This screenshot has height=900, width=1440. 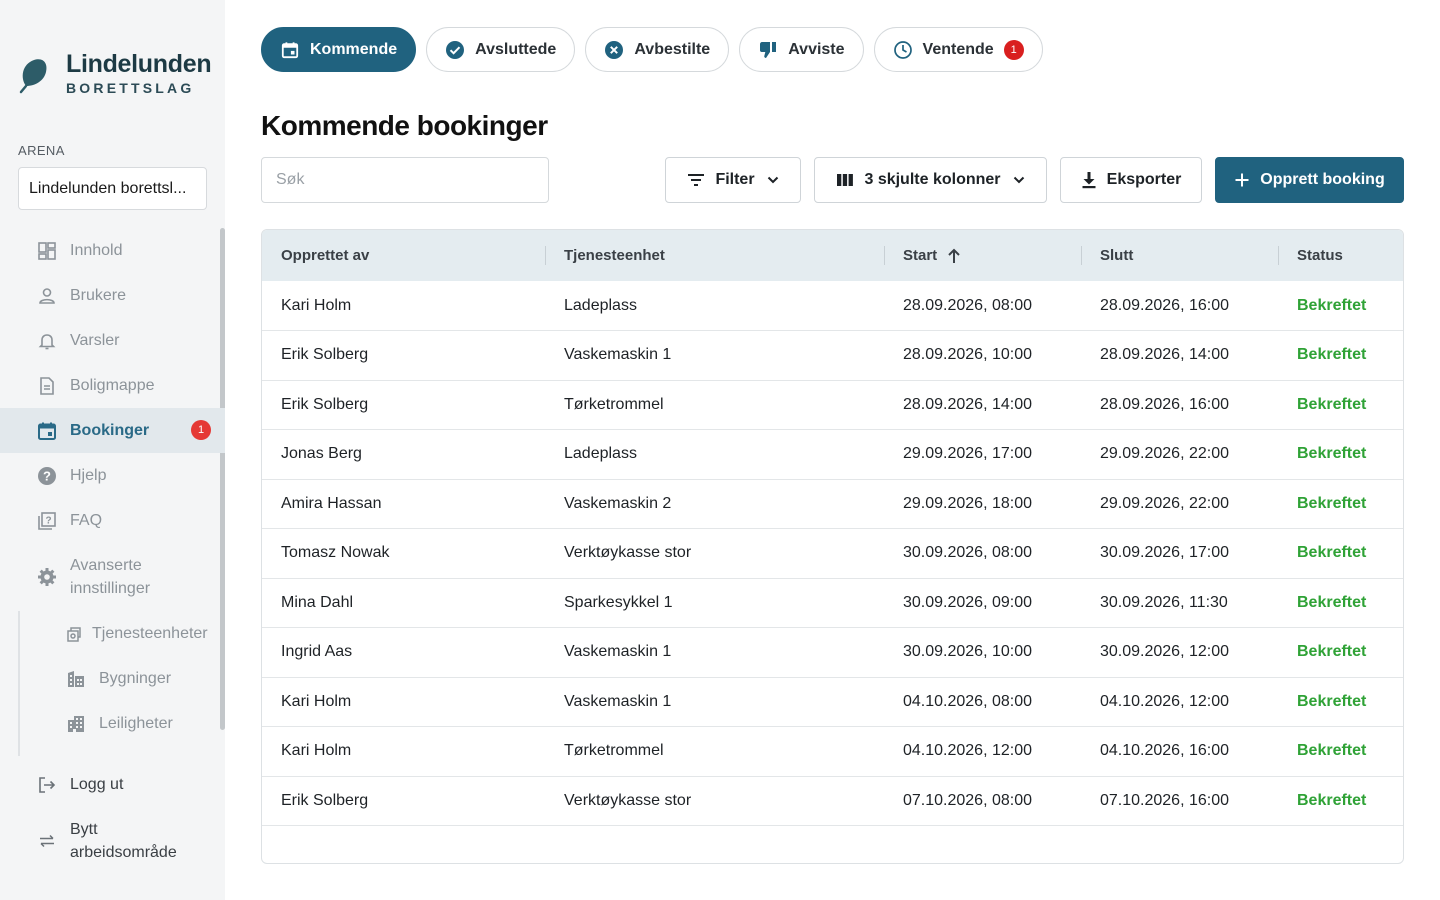 What do you see at coordinates (403, 255) in the screenshot?
I see `column-header-created-by: Opprettet av` at bounding box center [403, 255].